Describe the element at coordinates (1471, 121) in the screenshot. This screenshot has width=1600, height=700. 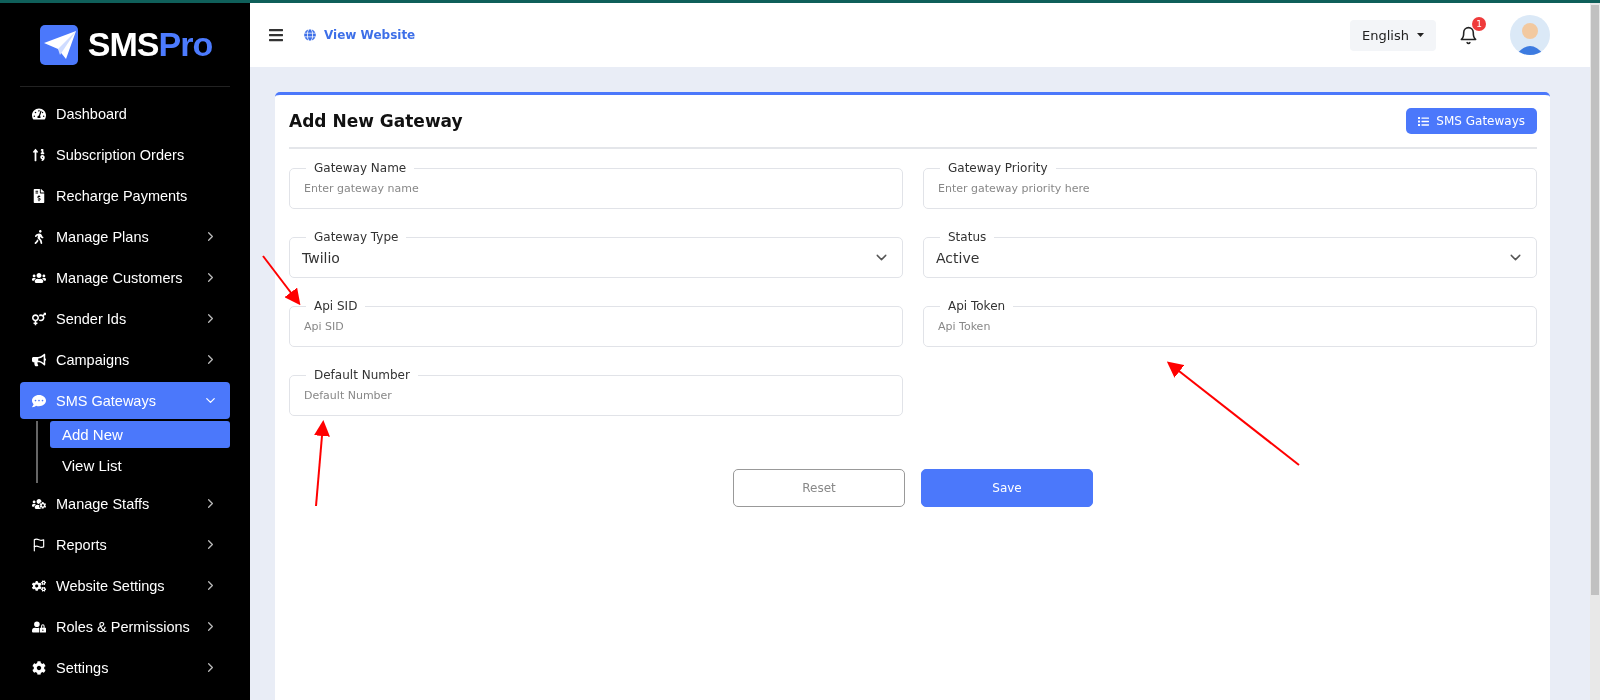
I see `sms-gateways-button: SMS Gateways` at that location.